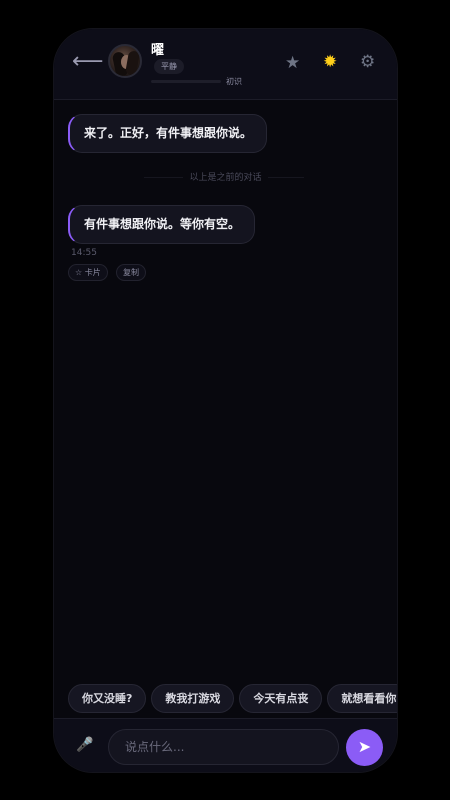 The height and width of the screenshot is (800, 450). Describe the element at coordinates (225, 64) in the screenshot. I see `chat-header: ⟵ 曜 平静 初识 ★ ✹ ⚙` at that location.